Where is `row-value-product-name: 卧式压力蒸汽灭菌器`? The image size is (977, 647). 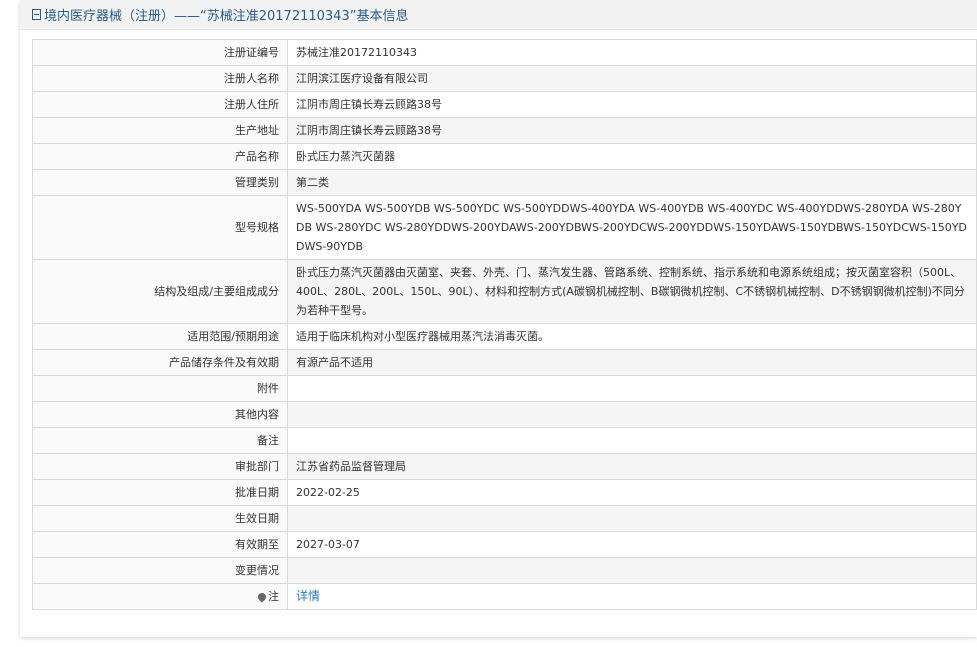 row-value-product-name: 卧式压力蒸汽灭菌器 is located at coordinates (632, 156).